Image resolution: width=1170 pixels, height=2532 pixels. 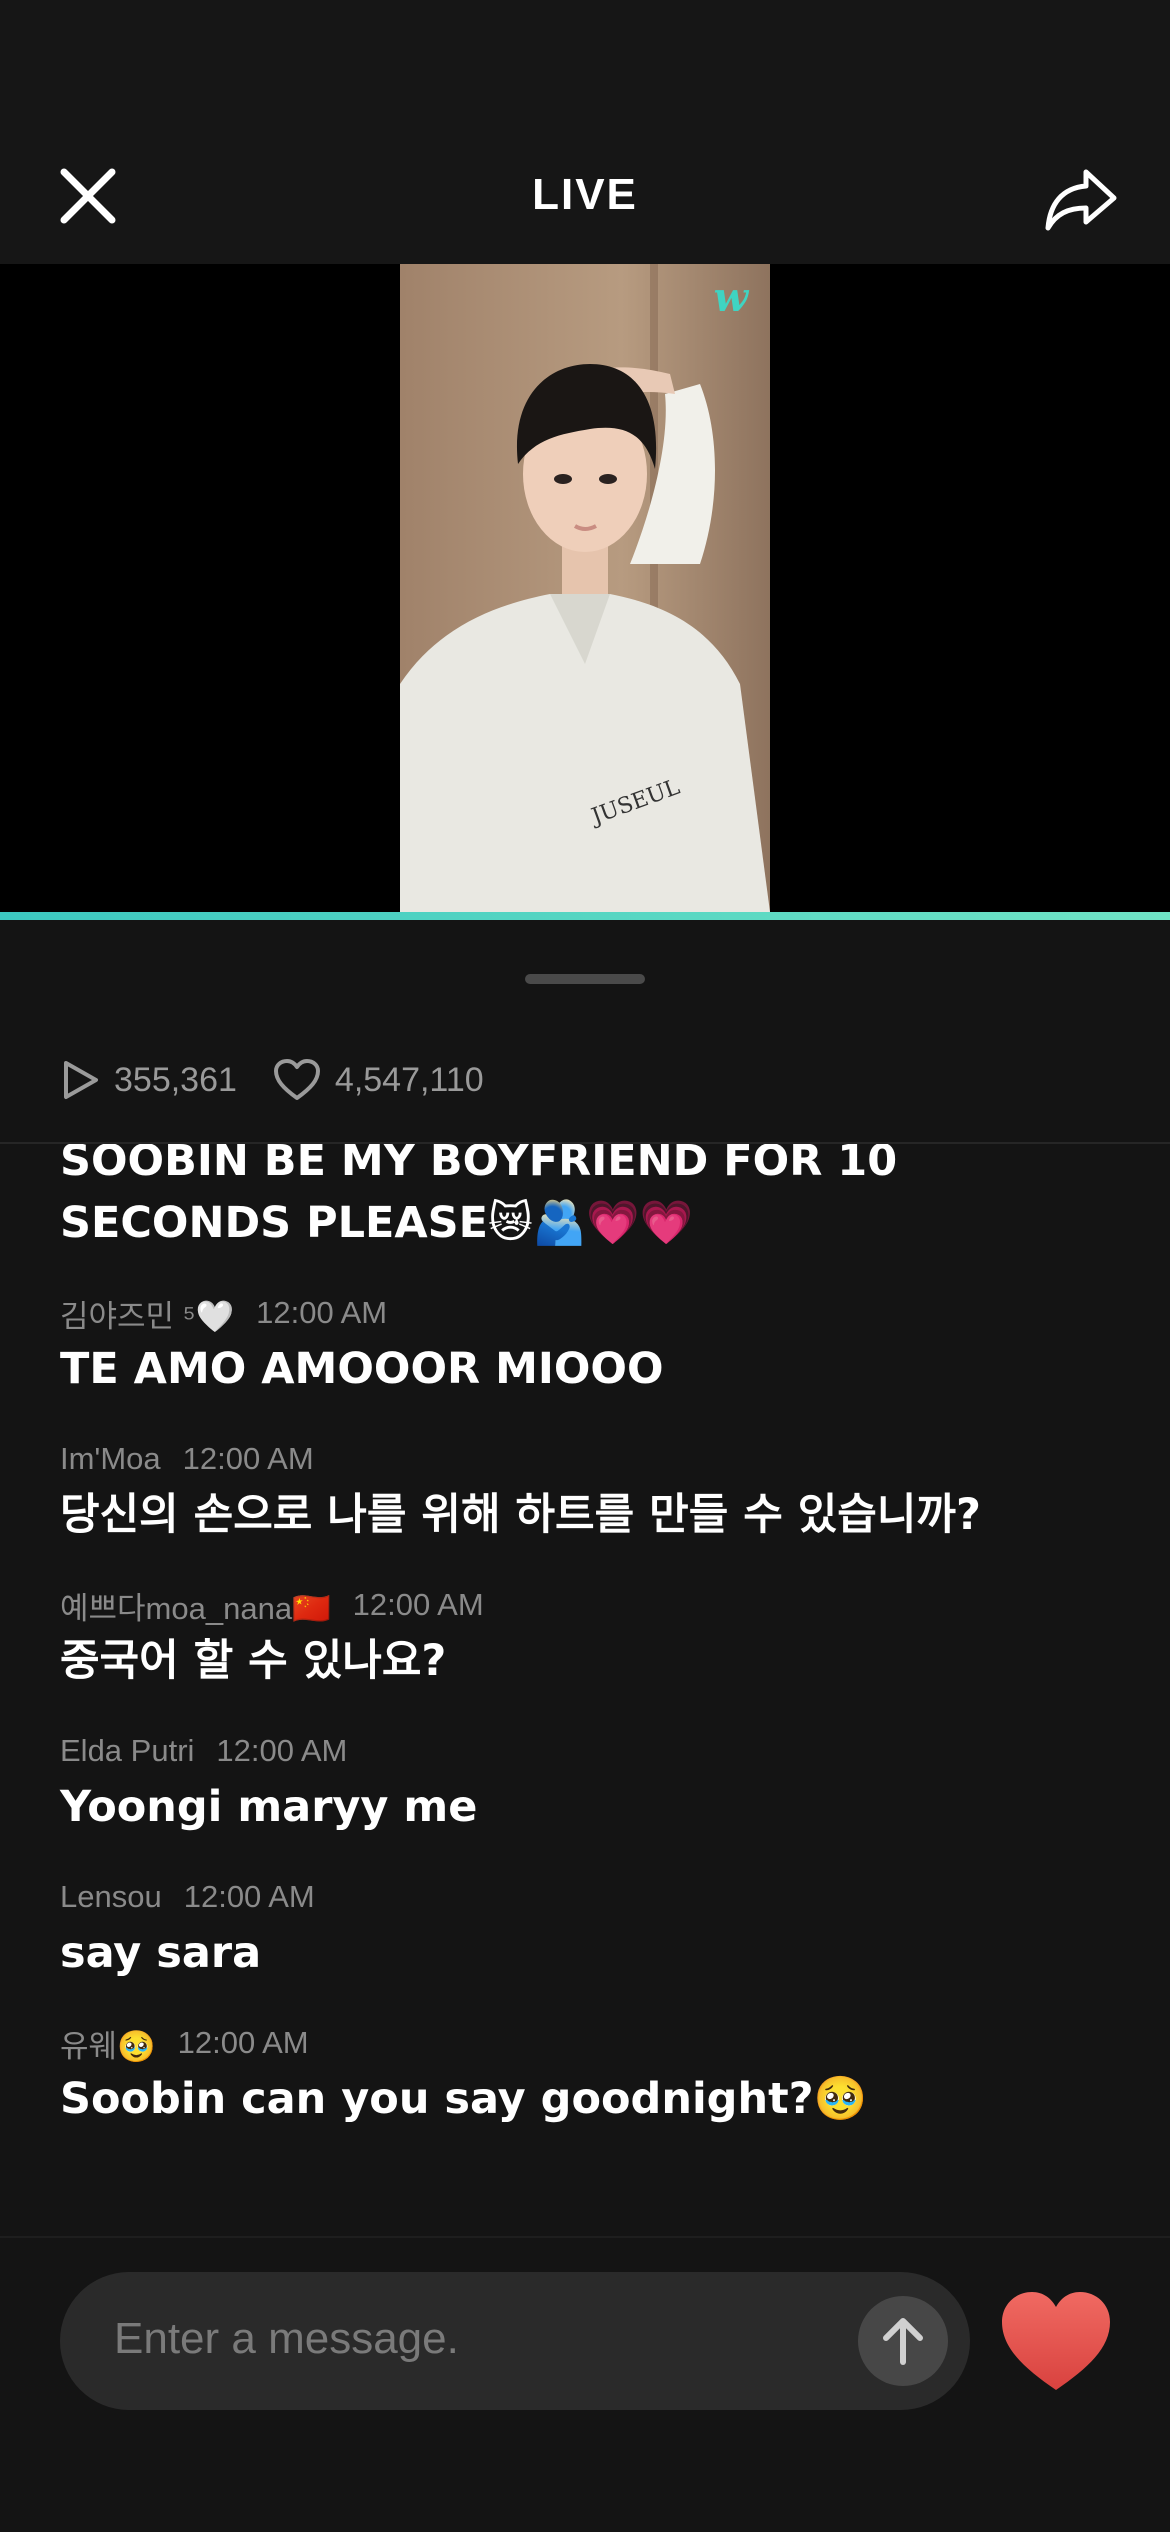 I want to click on like-count: 4,547,110, so click(x=378, y=1080).